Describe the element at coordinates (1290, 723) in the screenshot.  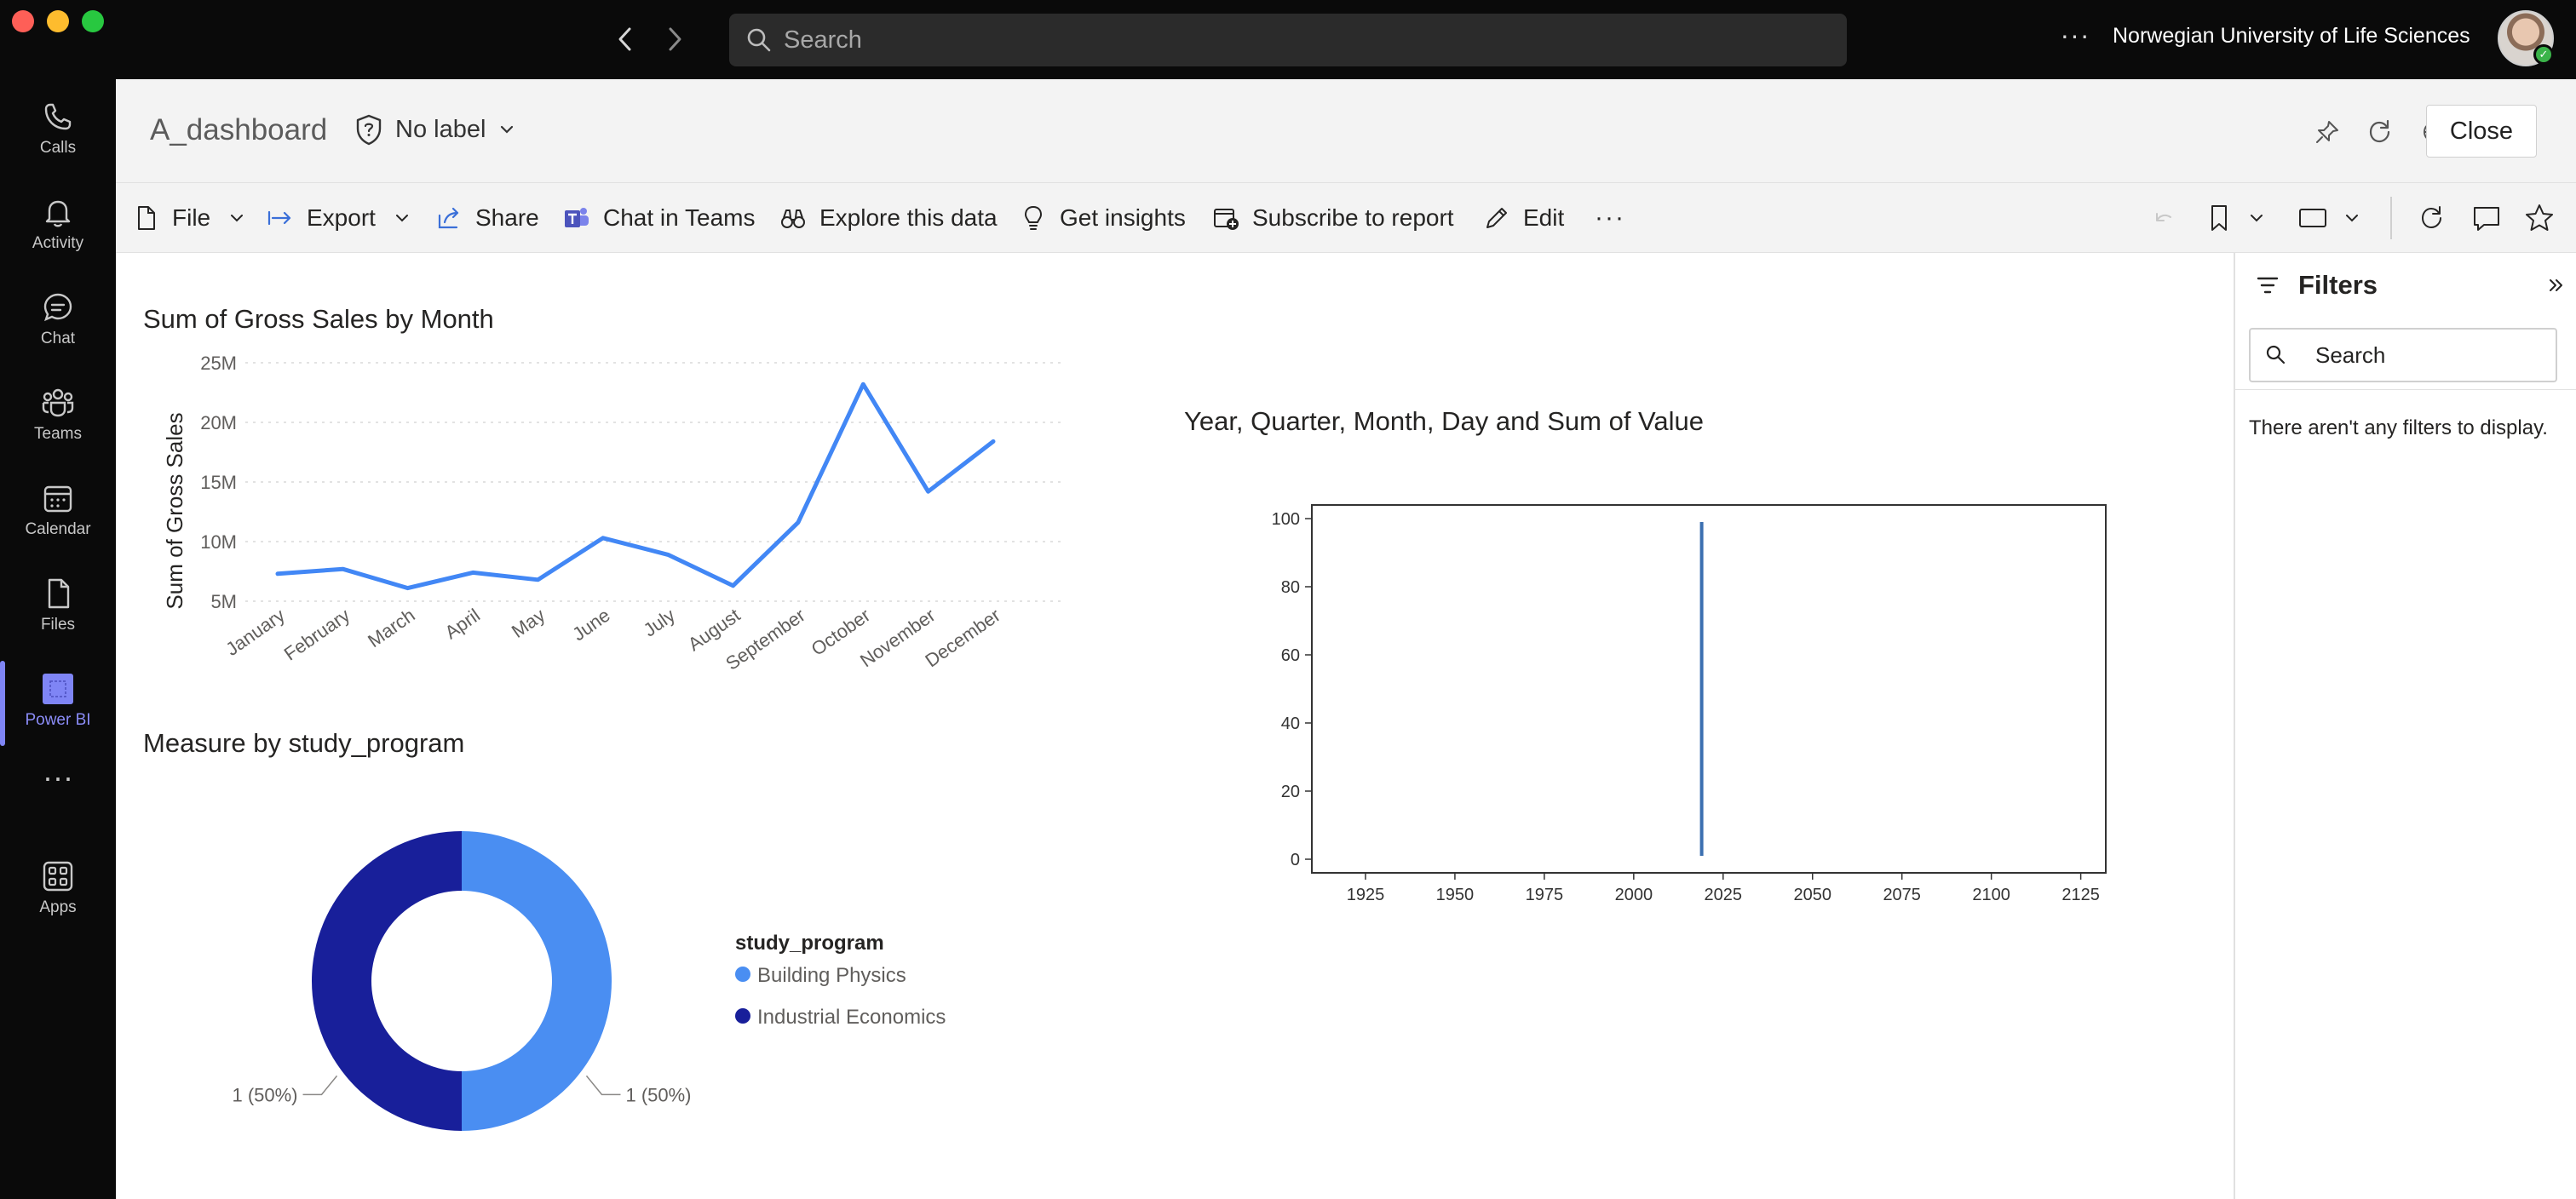
I see `y-tick-label: 40` at that location.